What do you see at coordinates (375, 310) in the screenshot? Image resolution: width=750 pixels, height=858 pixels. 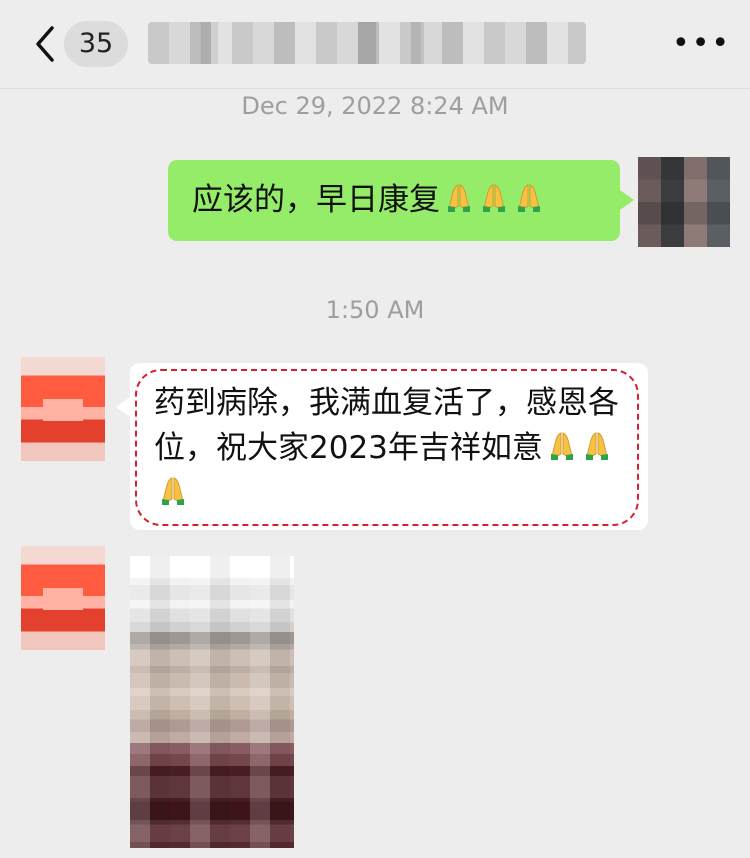 I see `timestamp: 1:50 AM` at bounding box center [375, 310].